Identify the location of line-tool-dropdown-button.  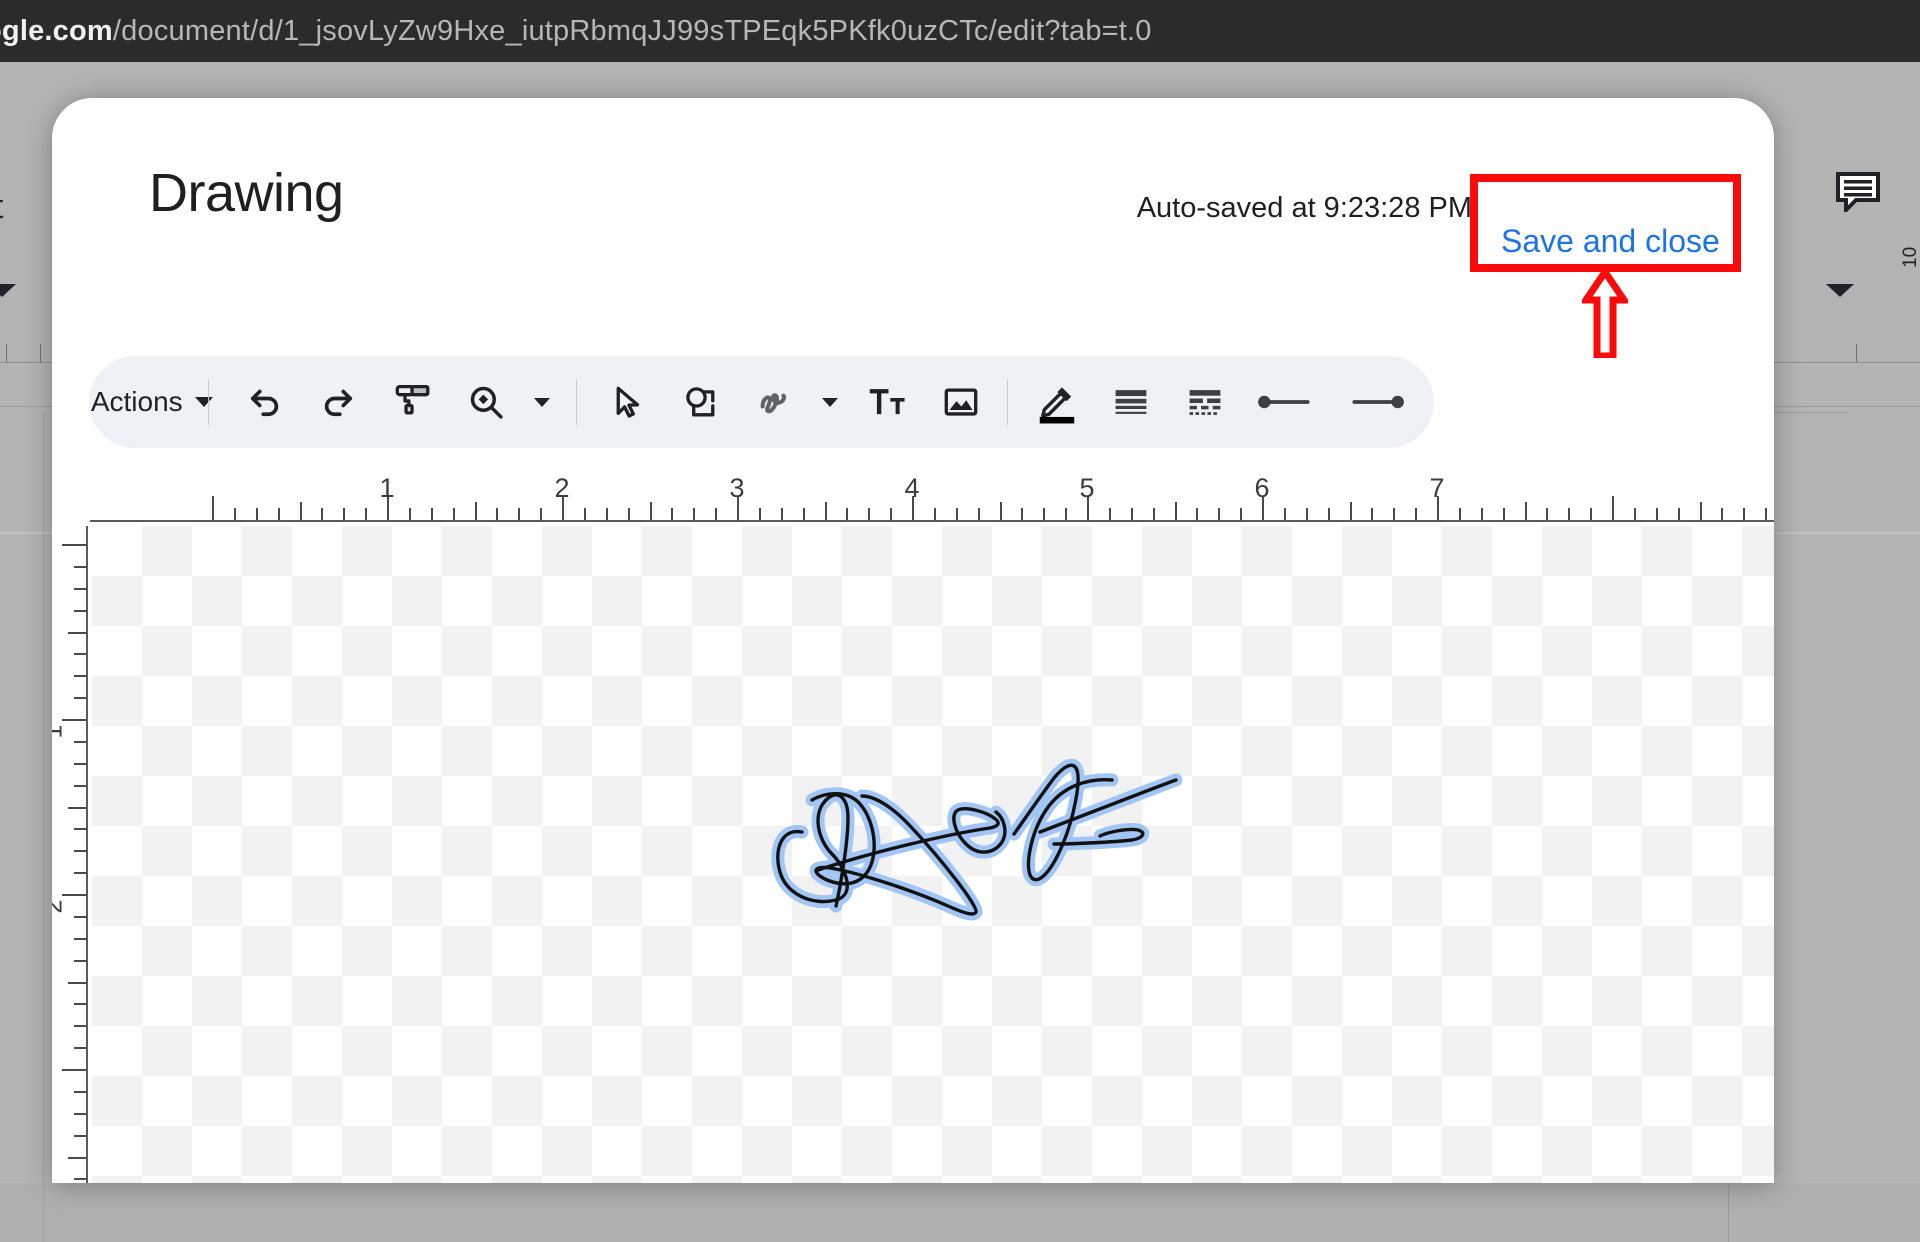
(830, 402).